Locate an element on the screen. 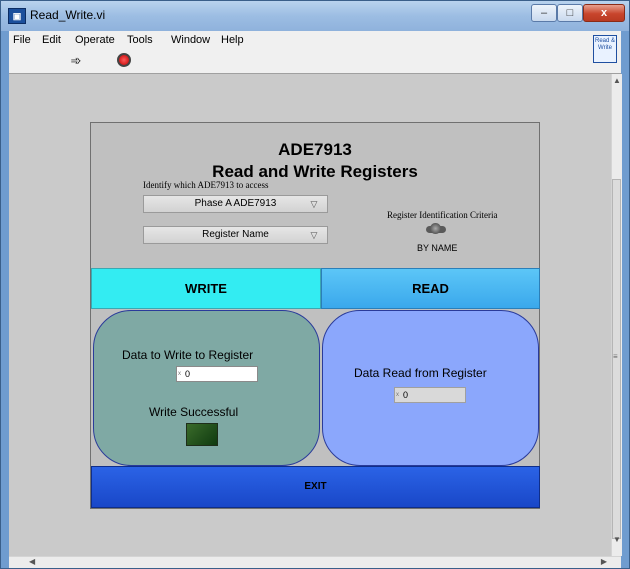  menu-operate: Operate is located at coordinates (95, 40).